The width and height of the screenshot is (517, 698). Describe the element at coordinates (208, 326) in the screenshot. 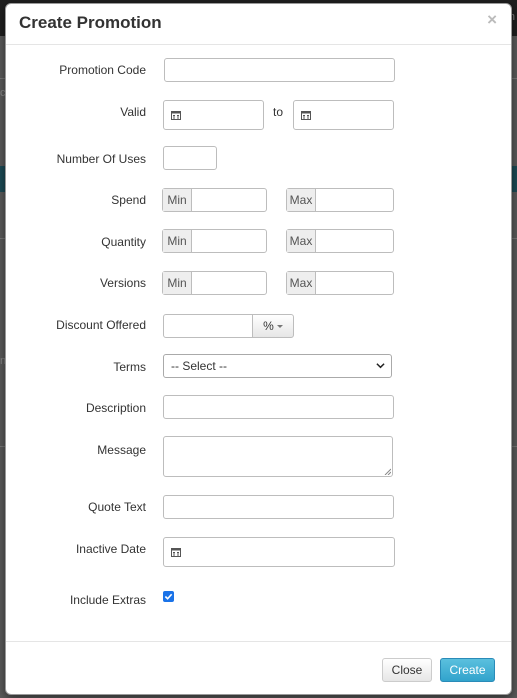

I see `discount-offered-input` at that location.